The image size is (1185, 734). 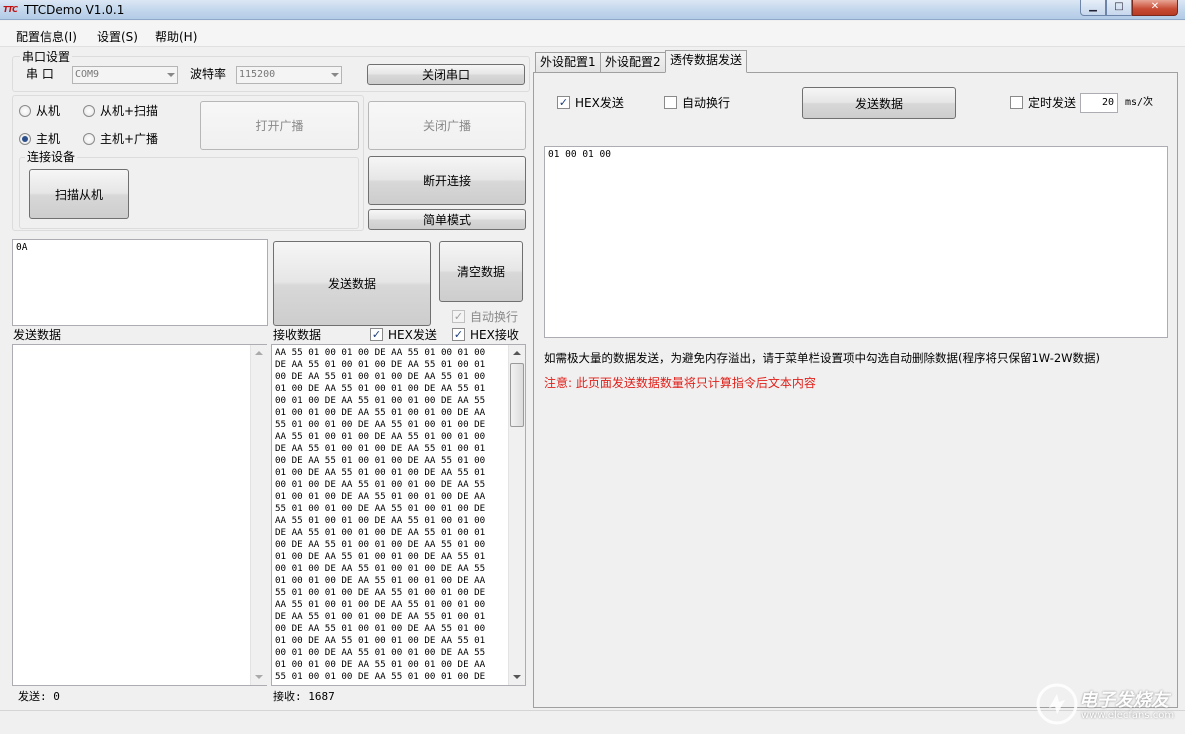 I want to click on radio-master-label: 主机, so click(x=48, y=139).